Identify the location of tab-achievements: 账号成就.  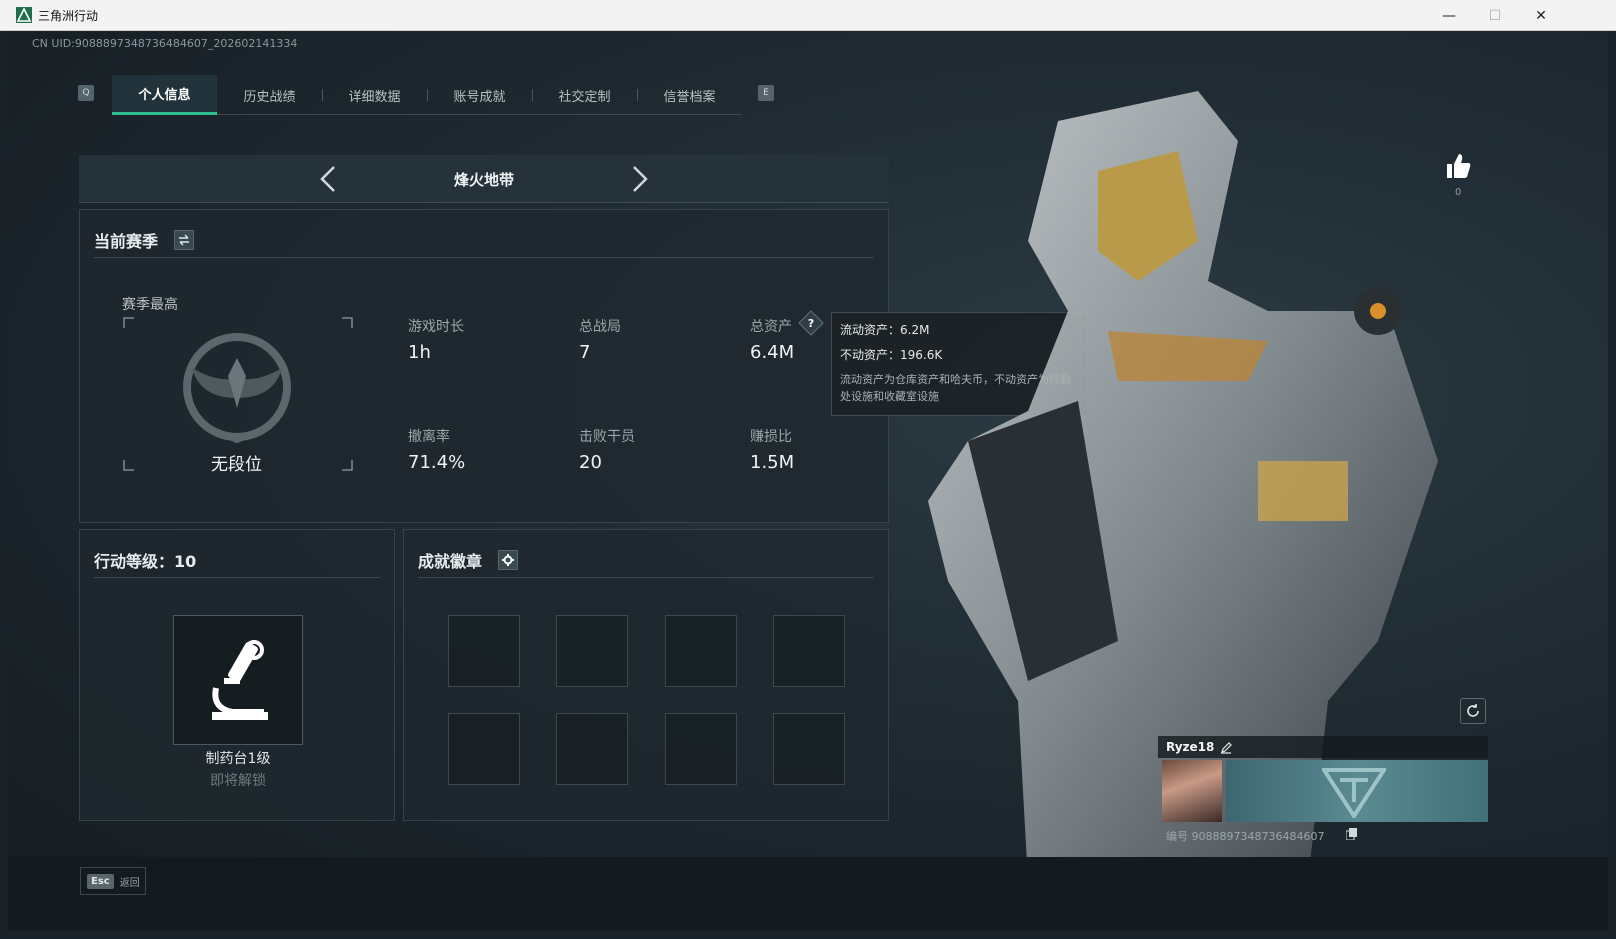
(479, 95).